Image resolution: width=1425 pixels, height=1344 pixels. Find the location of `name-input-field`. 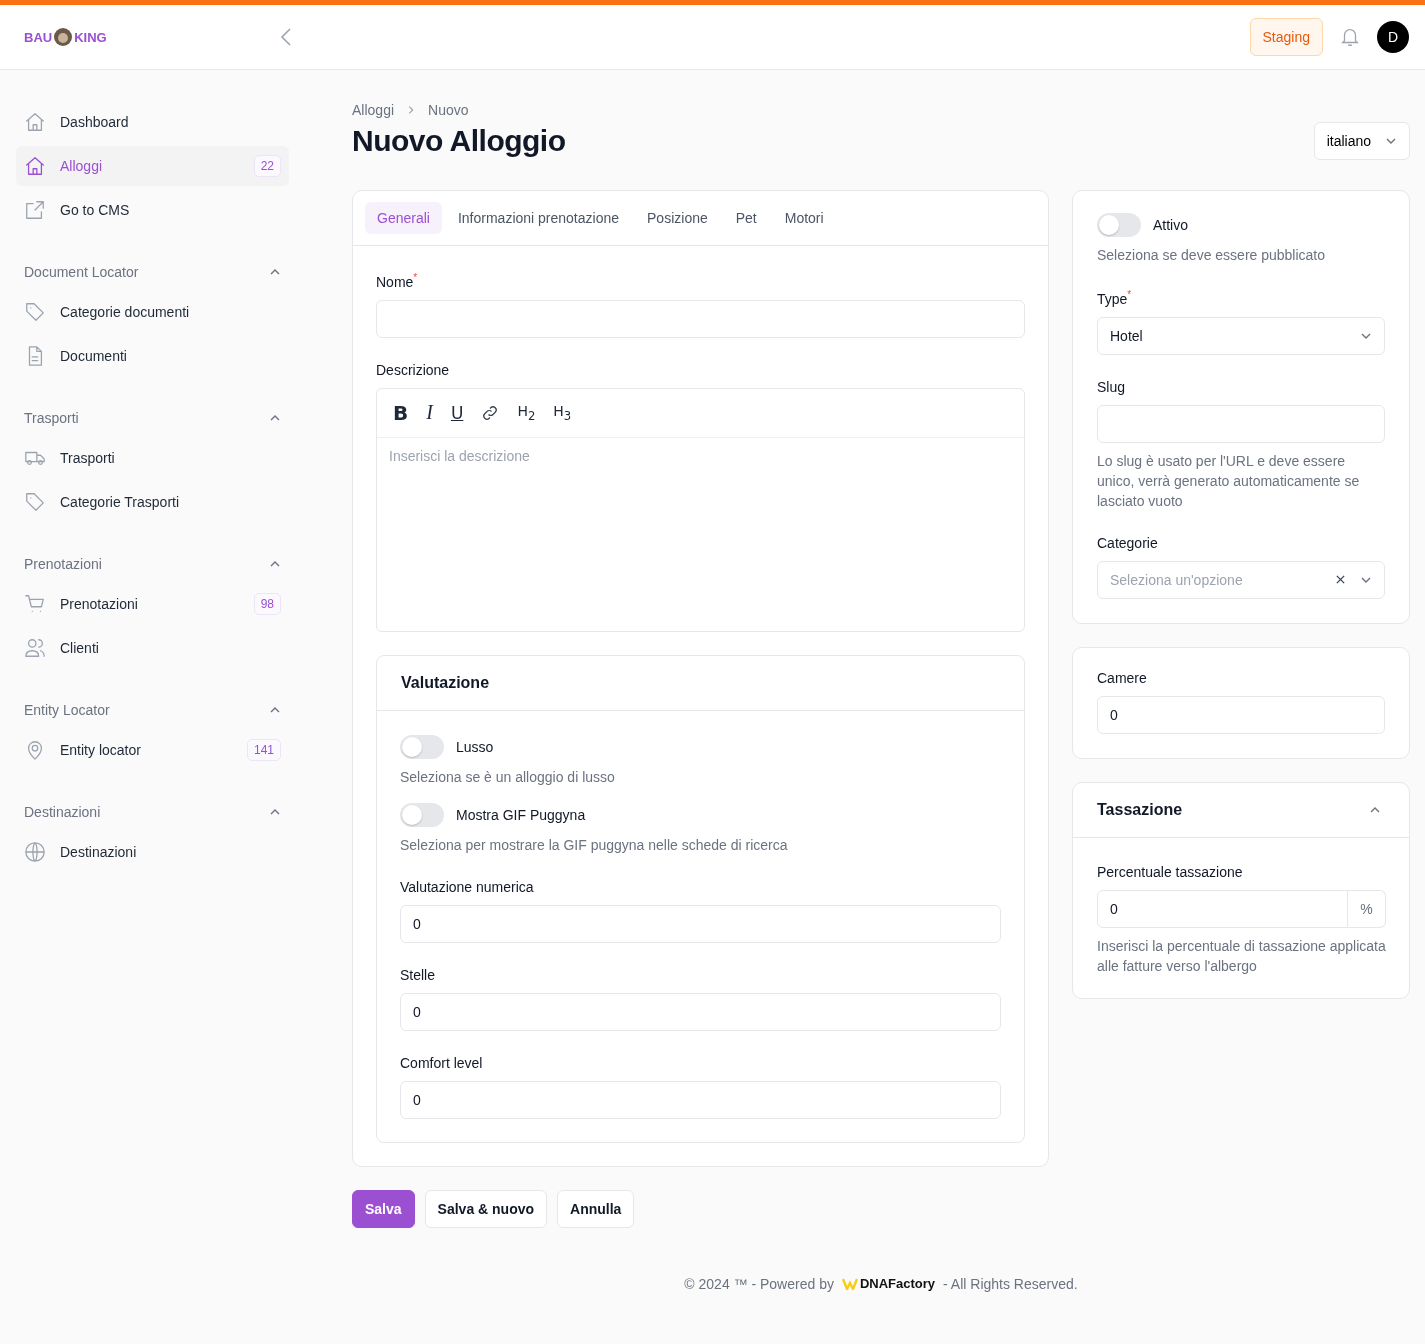

name-input-field is located at coordinates (700, 318).